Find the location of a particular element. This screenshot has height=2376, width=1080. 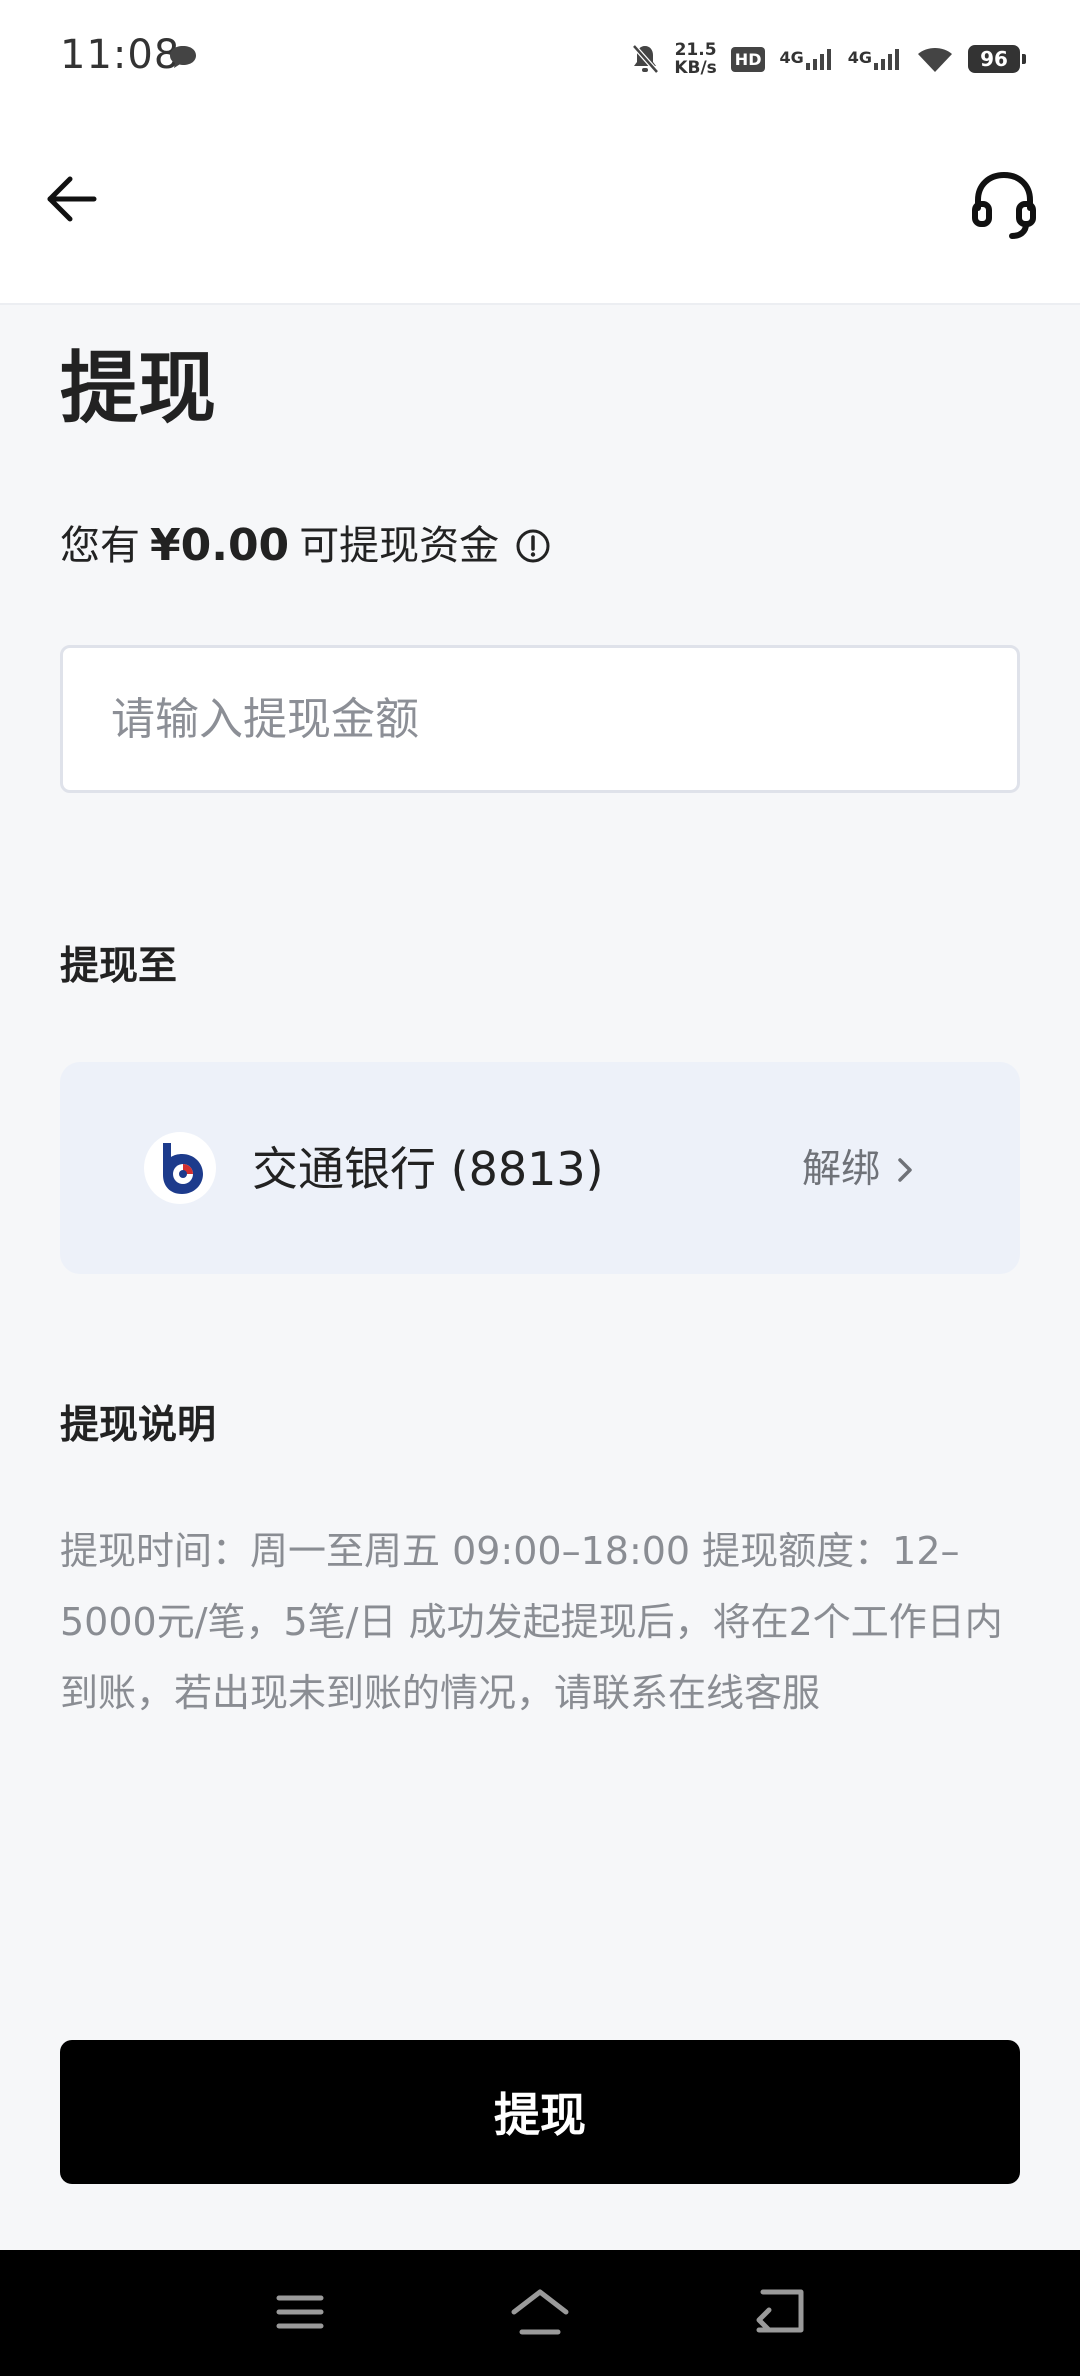

net-speed-unit: KB/s is located at coordinates (695, 68).